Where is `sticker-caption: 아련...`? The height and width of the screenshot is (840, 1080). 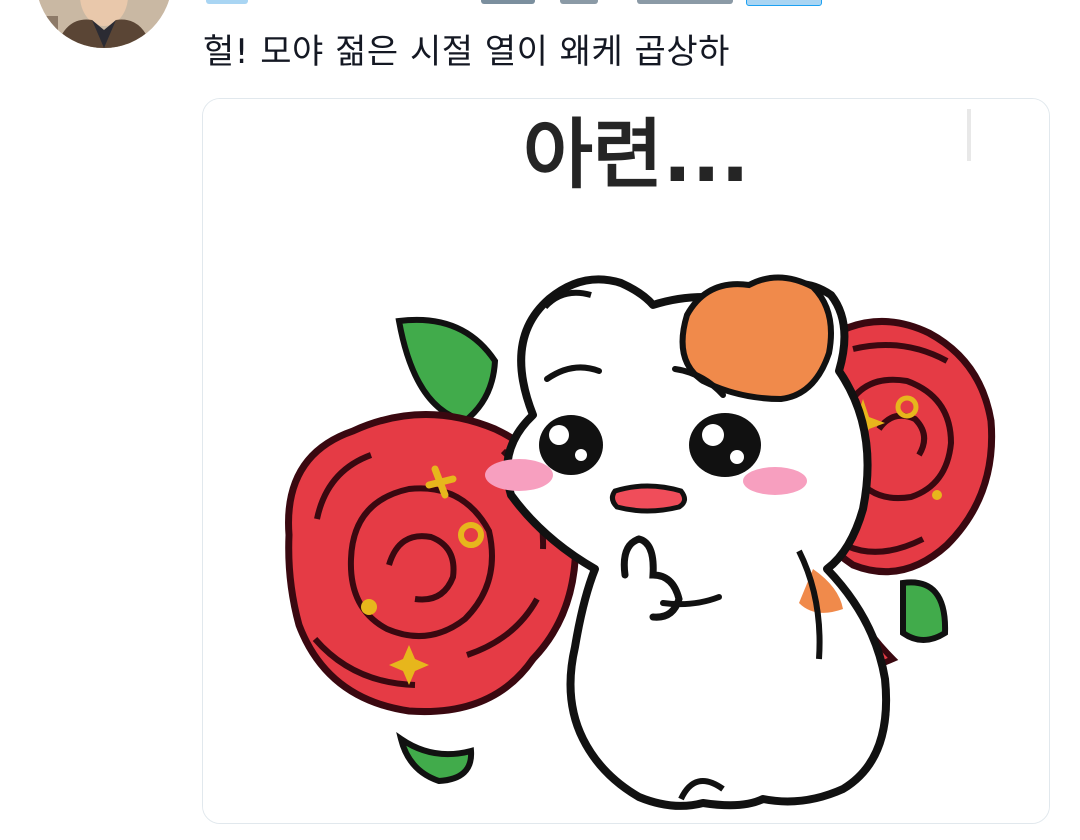 sticker-caption: 아련... is located at coordinates (636, 154).